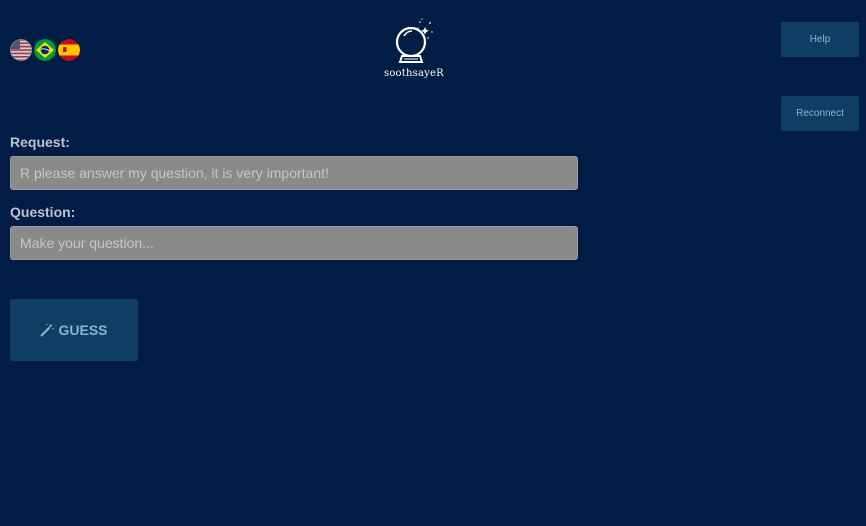 Image resolution: width=866 pixels, height=526 pixels. I want to click on guess-button: GUESS, so click(74, 330).